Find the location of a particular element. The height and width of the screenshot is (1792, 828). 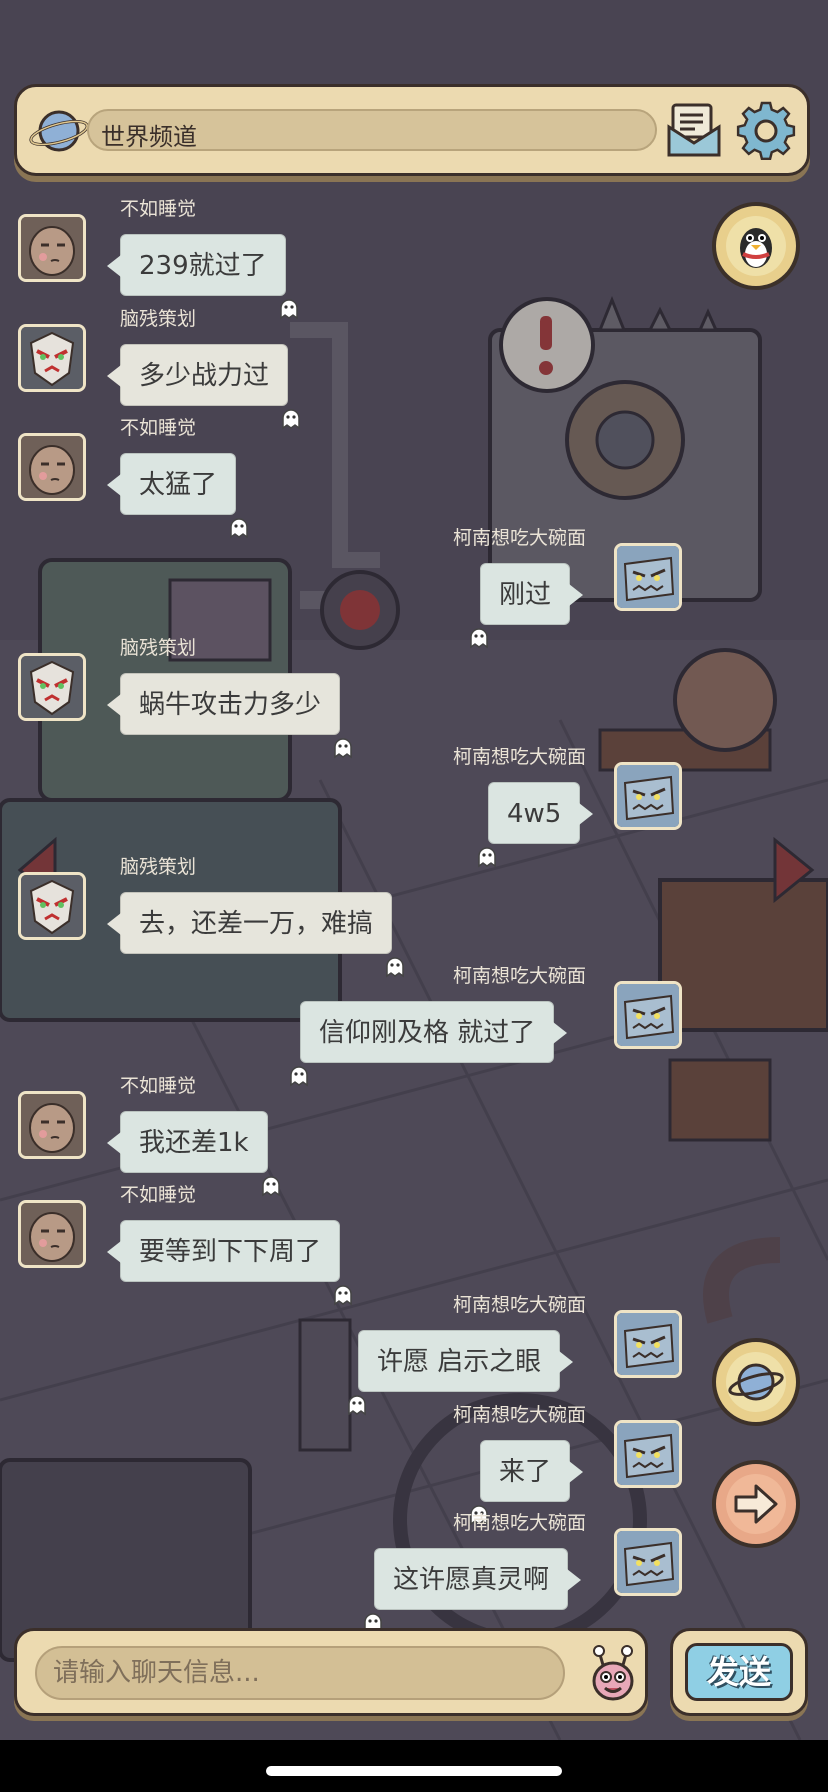

send-button: 发送 is located at coordinates (739, 1672).